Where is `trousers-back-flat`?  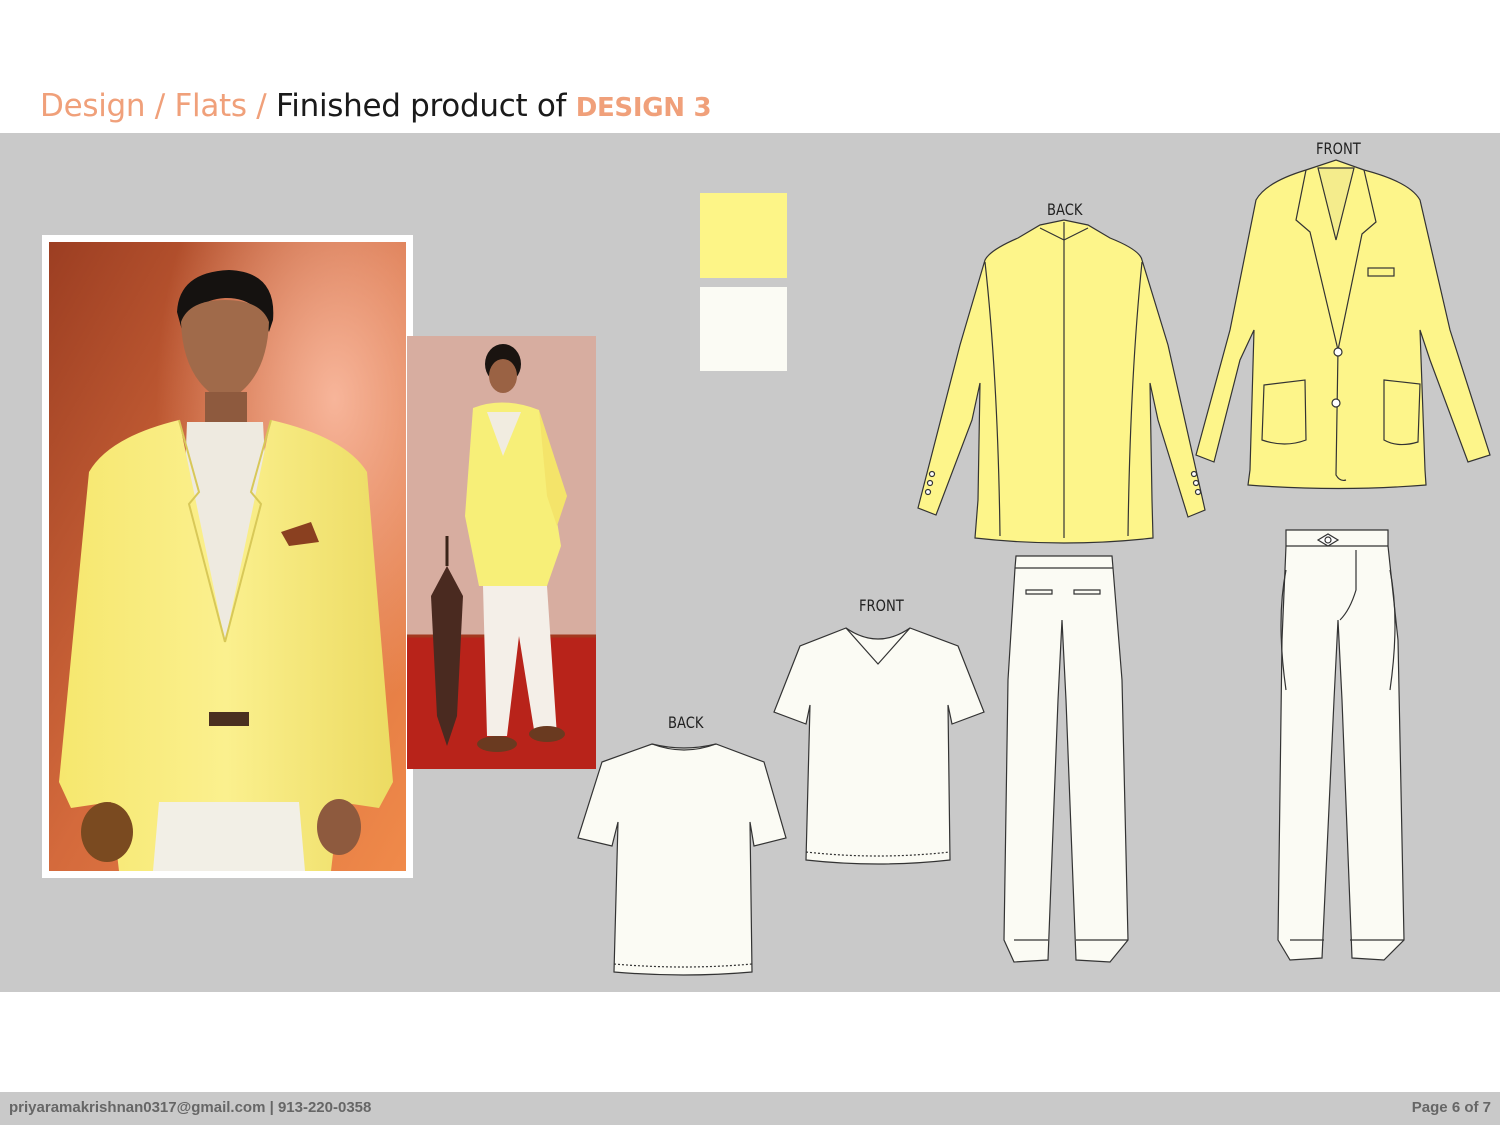 trousers-back-flat is located at coordinates (1066, 759).